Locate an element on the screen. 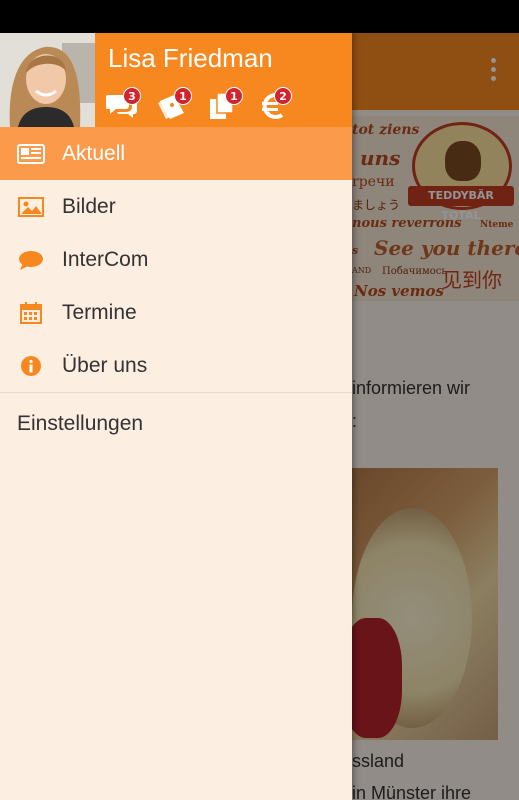 This screenshot has width=519, height=800. menu-item-aktuell: Aktuell is located at coordinates (176, 153).